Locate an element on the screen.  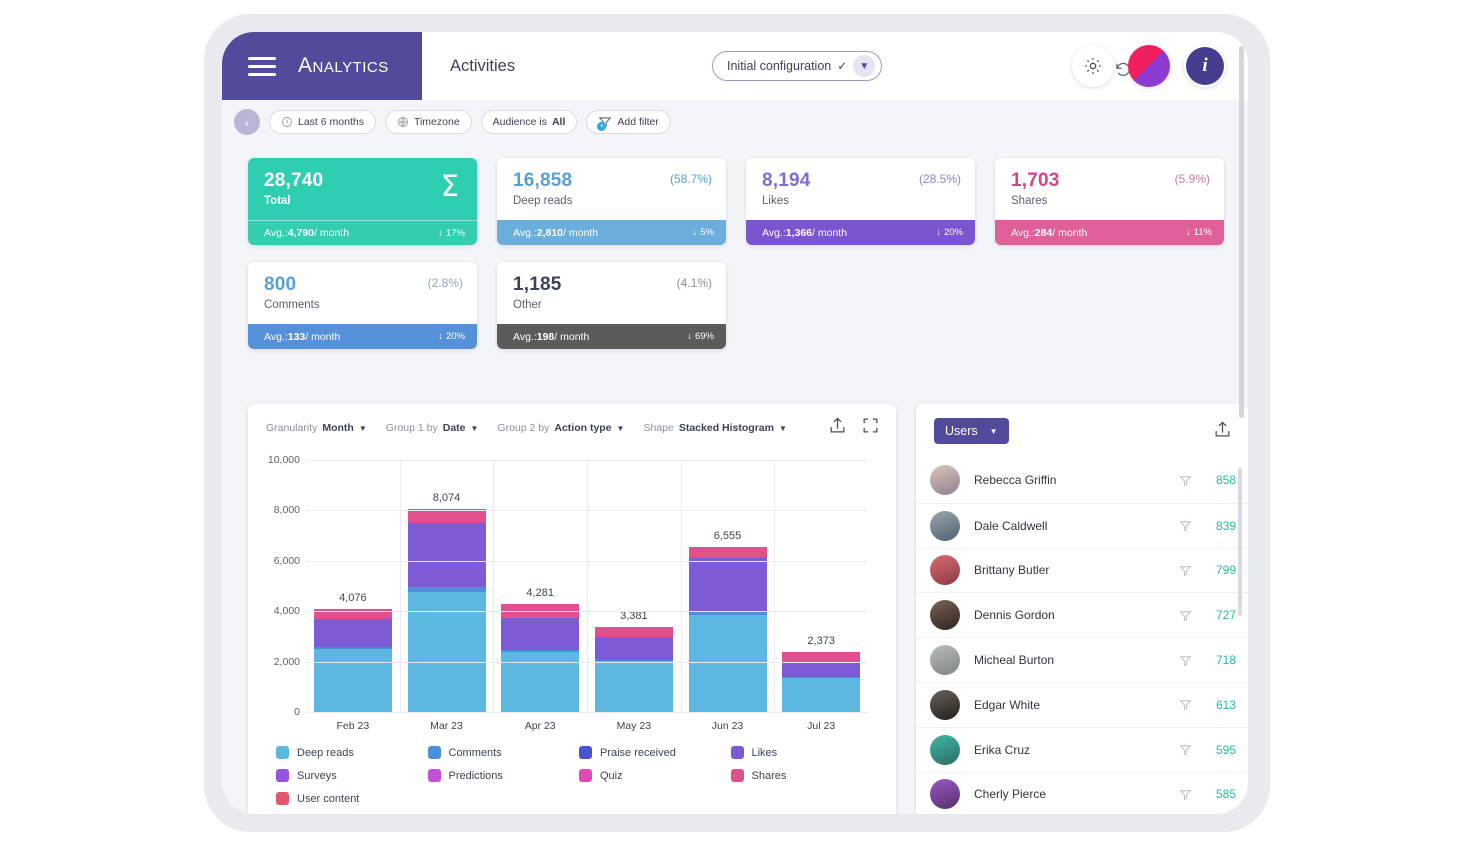
legend-item: User content is located at coordinates (352, 798).